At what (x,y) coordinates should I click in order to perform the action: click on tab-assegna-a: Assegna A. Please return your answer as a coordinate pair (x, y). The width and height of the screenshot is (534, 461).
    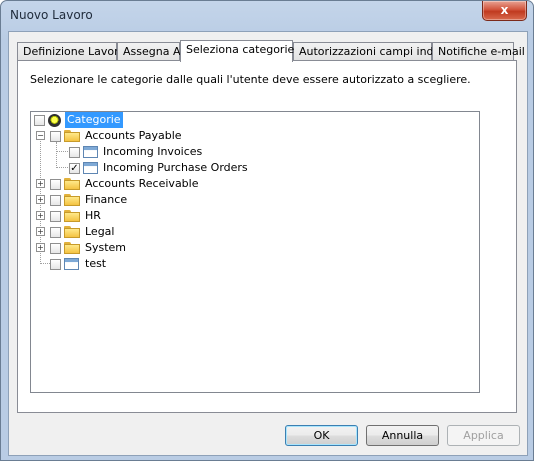
    Looking at the image, I should click on (148, 51).